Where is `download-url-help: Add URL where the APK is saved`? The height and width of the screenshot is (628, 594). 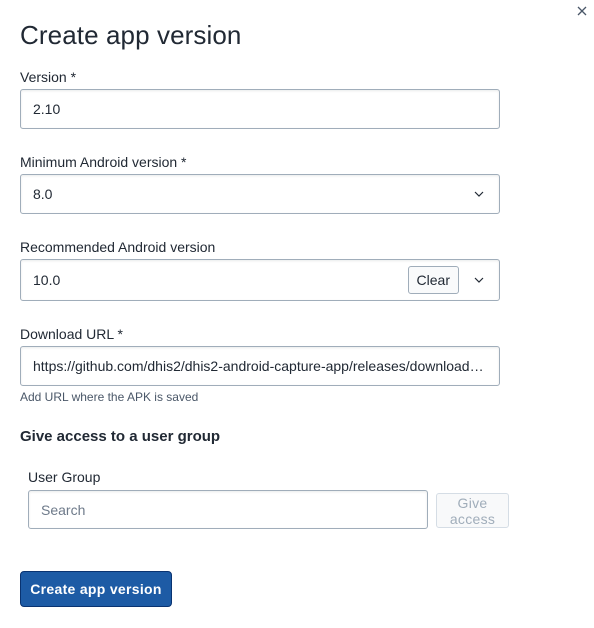 download-url-help: Add URL where the APK is saved is located at coordinates (109, 397).